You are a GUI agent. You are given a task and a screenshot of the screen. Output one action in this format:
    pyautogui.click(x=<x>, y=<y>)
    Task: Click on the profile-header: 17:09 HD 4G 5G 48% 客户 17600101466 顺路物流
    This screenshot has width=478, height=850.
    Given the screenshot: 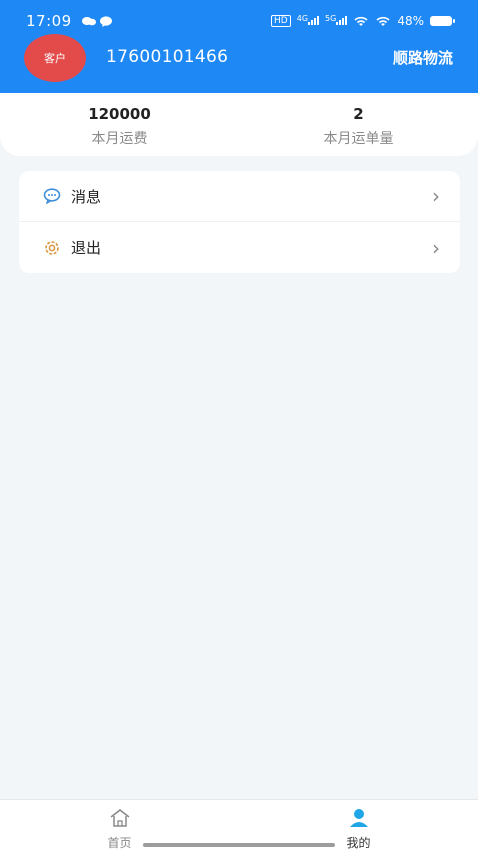 What is the action you would take?
    pyautogui.click(x=239, y=46)
    